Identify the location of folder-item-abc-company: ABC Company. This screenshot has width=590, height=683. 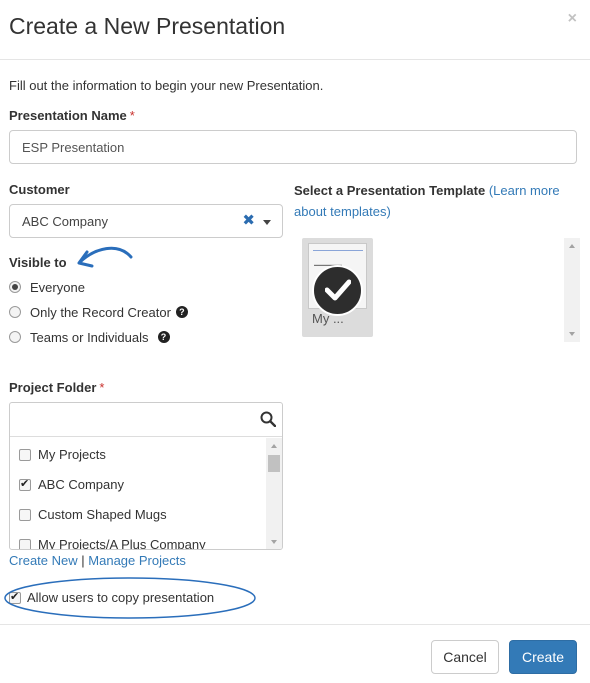
(71, 484).